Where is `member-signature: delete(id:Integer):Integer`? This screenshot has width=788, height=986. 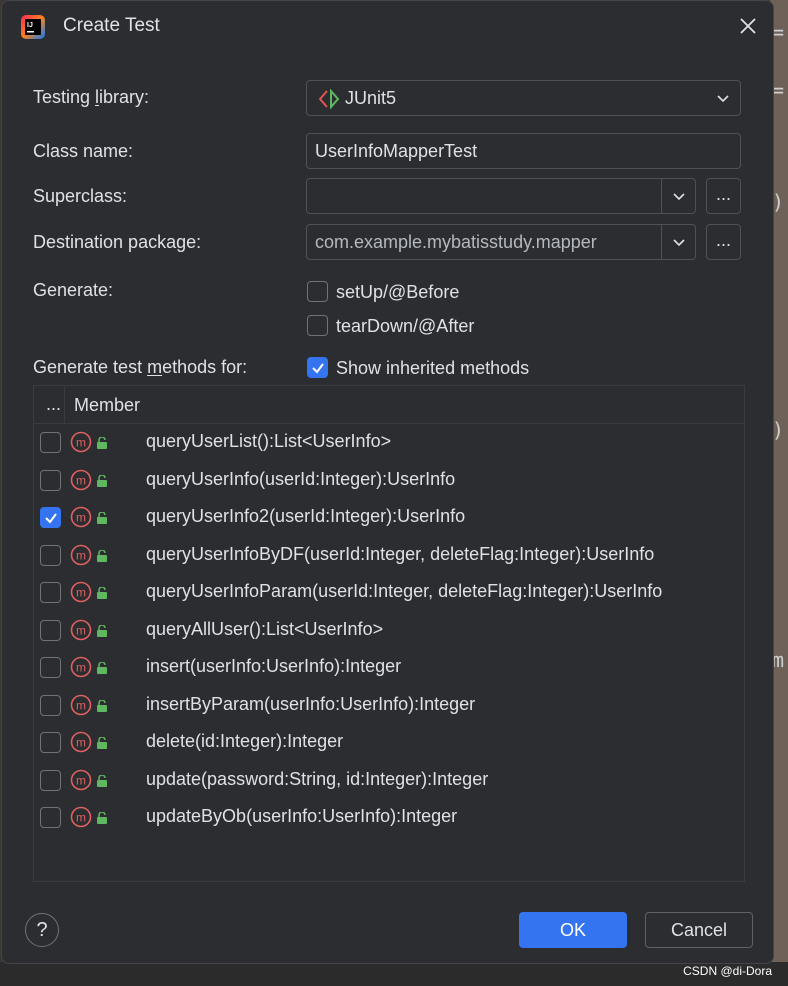 member-signature: delete(id:Integer):Integer is located at coordinates (245, 741).